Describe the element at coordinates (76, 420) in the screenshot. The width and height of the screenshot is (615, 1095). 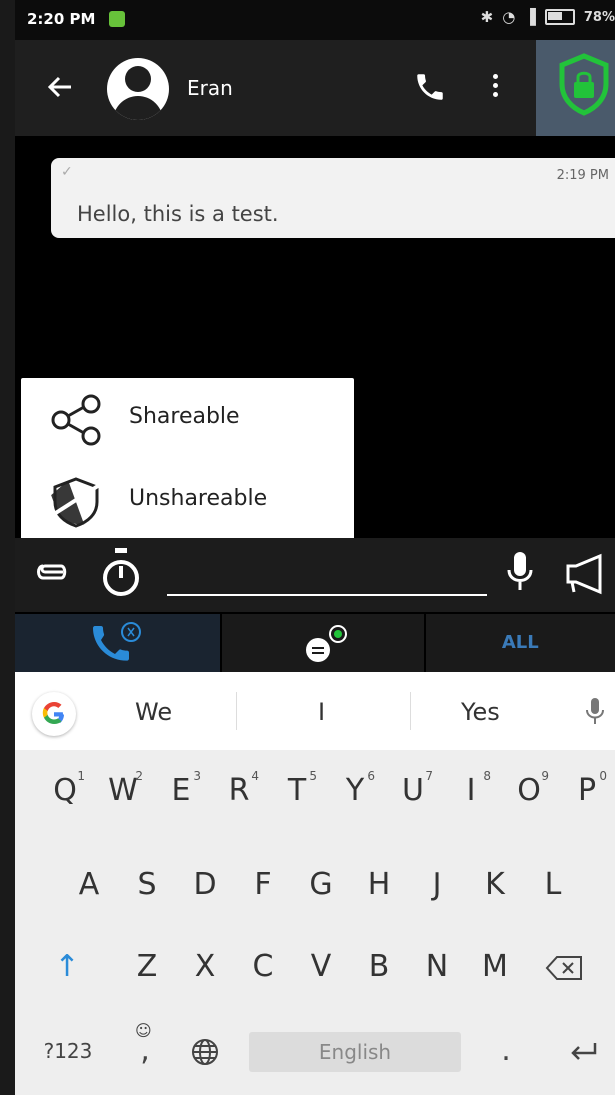
I see `share-icon` at that location.